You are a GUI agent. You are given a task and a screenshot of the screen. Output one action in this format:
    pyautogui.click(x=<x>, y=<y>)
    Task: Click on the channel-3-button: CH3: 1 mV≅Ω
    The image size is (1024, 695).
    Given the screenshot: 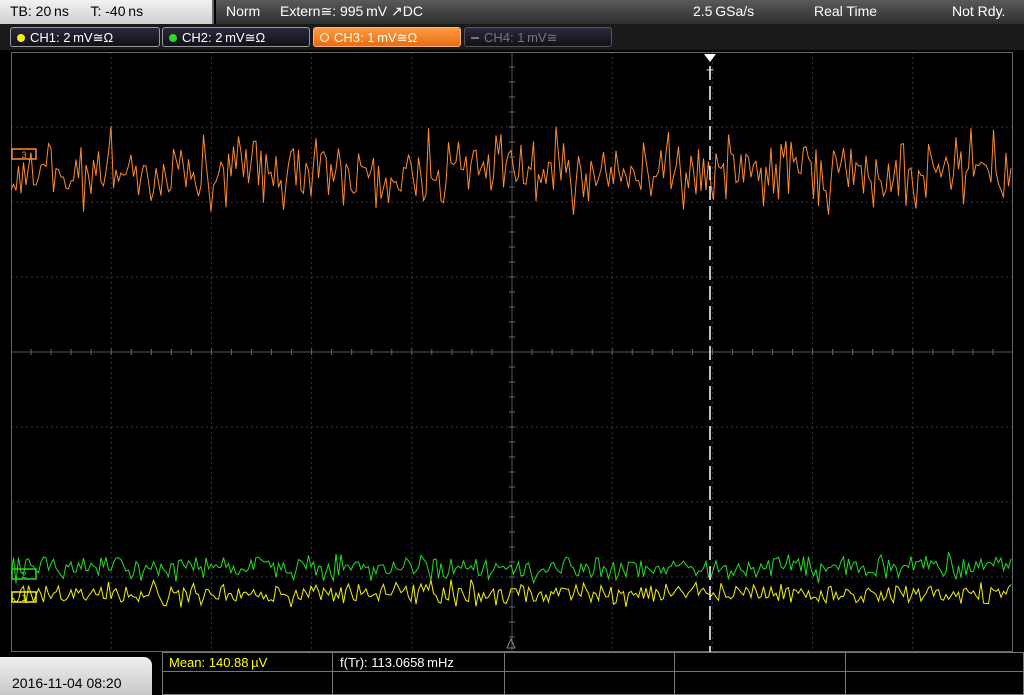 What is the action you would take?
    pyautogui.click(x=387, y=37)
    